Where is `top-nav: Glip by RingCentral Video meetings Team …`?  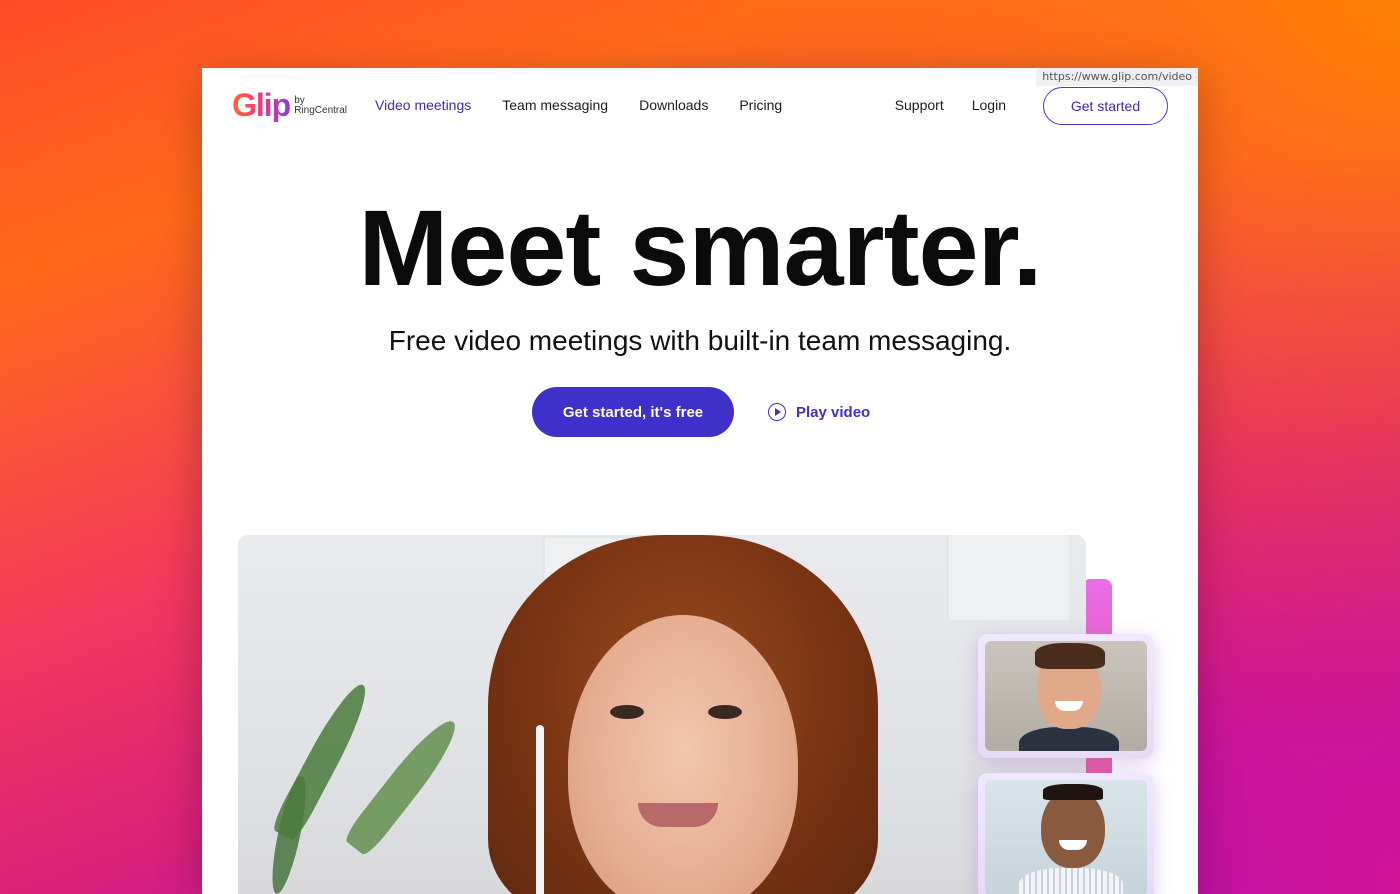 top-nav: Glip by RingCentral Video meetings Team … is located at coordinates (700, 107).